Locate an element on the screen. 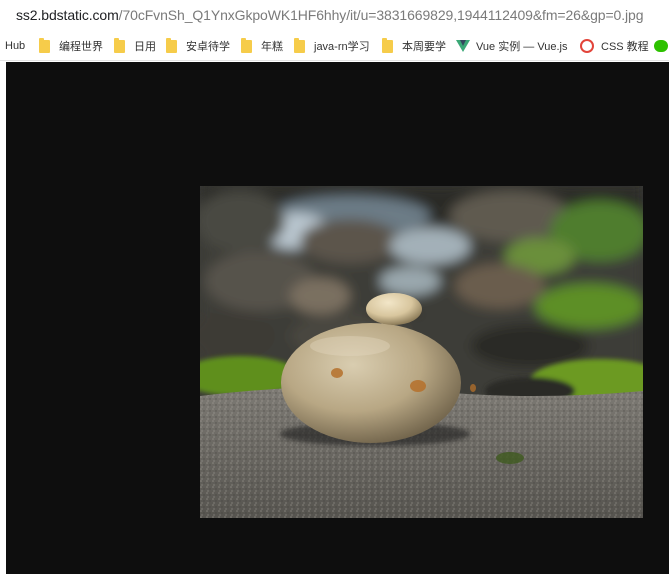 Image resolution: width=669 pixels, height=574 pixels. bookmark-niangao: 年糕 is located at coordinates (262, 45).